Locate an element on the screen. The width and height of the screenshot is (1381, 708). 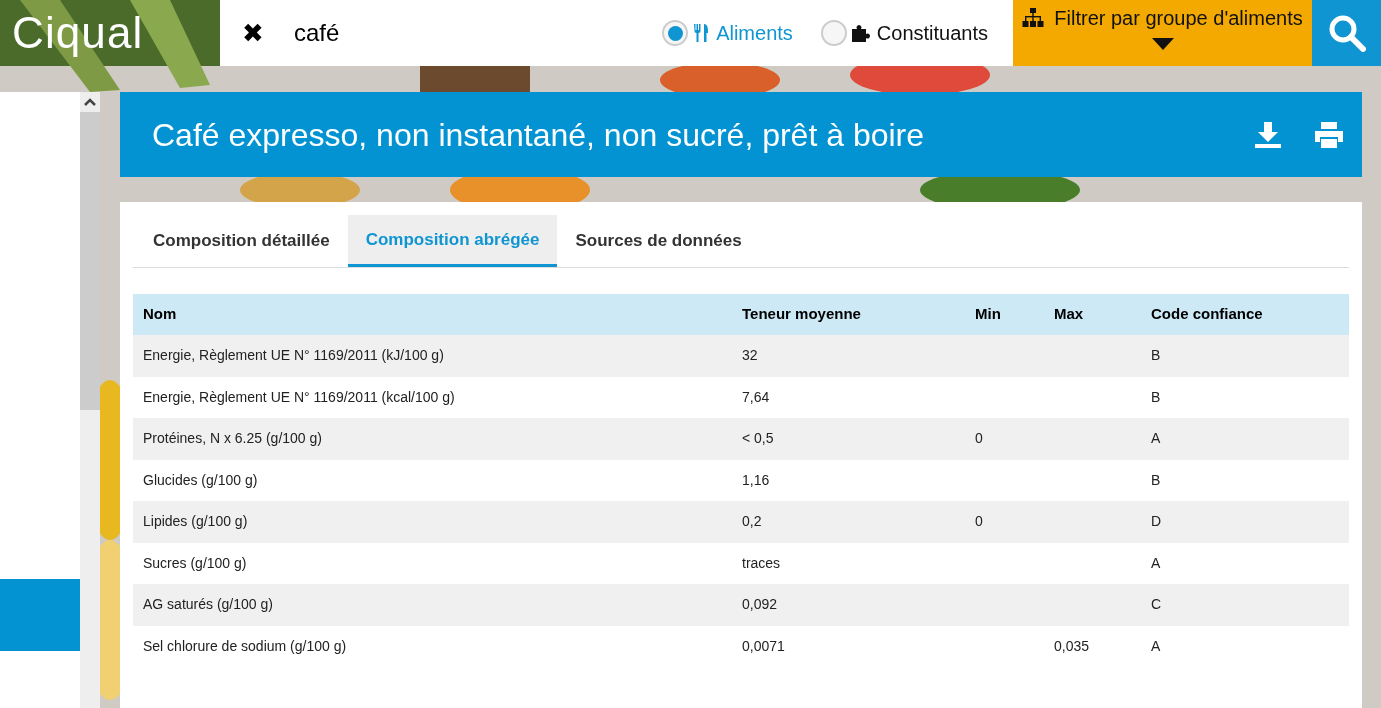
search-icon is located at coordinates (1346, 33).